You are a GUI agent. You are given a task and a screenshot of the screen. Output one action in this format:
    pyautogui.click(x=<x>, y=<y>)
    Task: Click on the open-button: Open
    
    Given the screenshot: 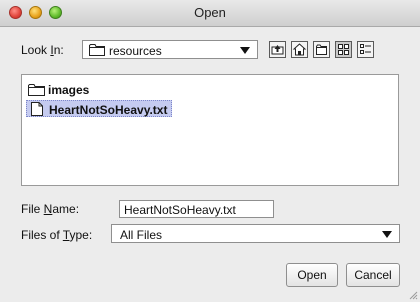 What is the action you would take?
    pyautogui.click(x=312, y=275)
    